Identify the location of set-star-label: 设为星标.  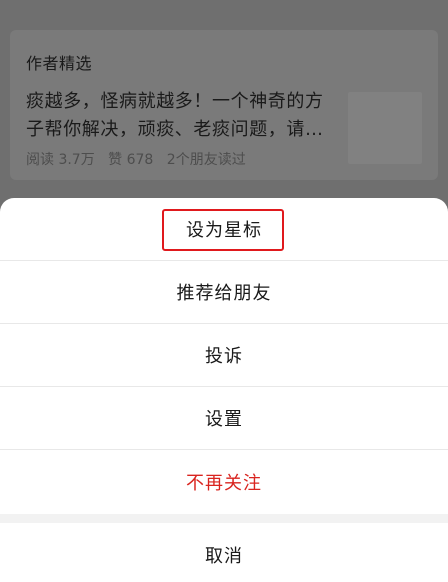
(224, 230).